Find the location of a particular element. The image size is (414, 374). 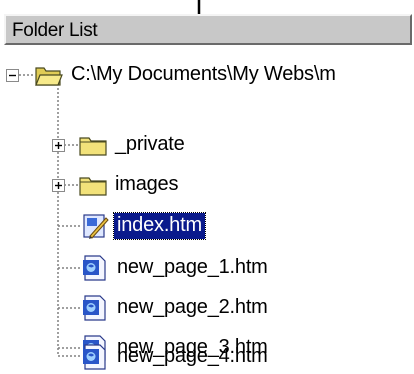

tree-item-label: images is located at coordinates (147, 184).